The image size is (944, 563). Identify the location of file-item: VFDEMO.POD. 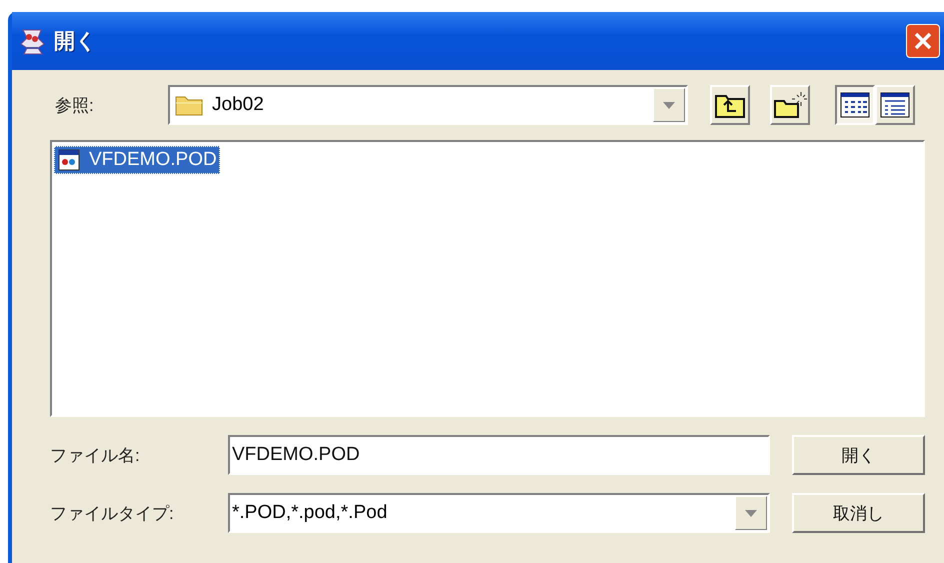
(137, 160).